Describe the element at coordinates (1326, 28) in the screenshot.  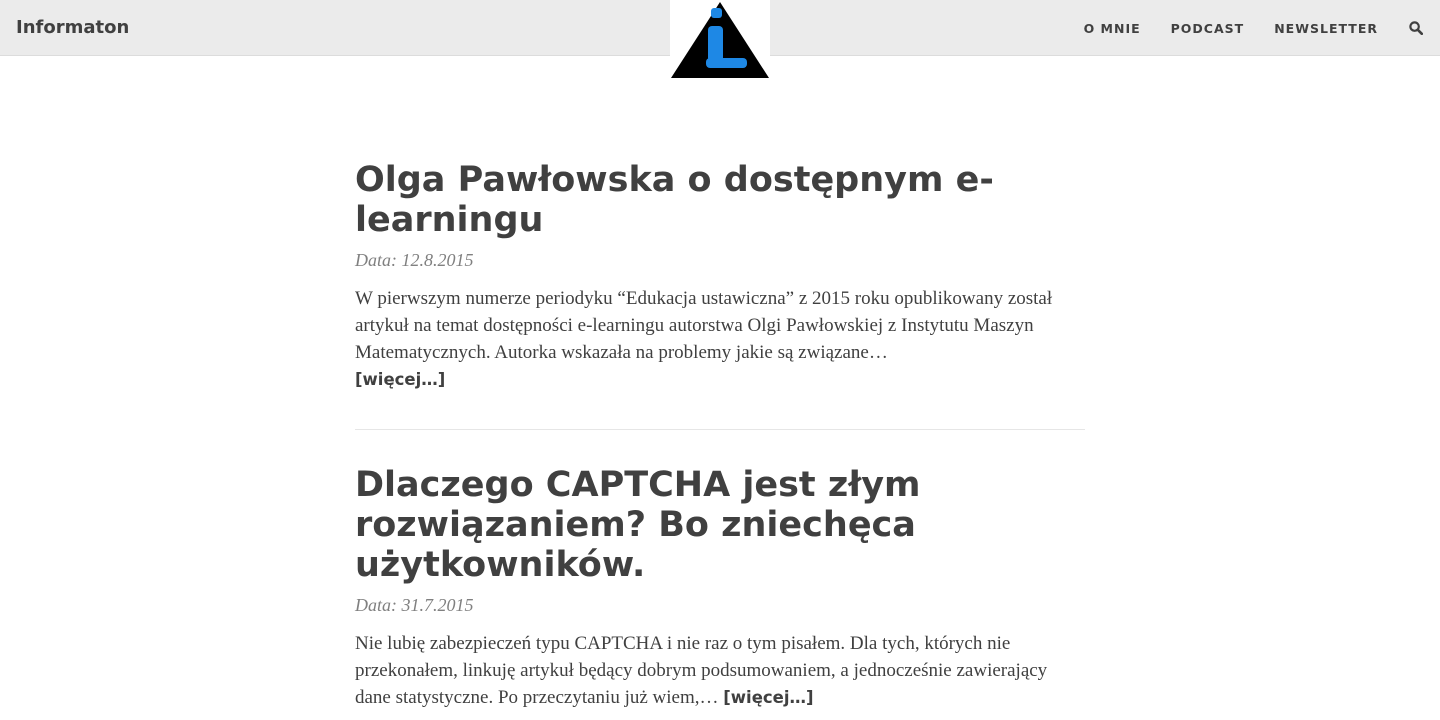
I see `nav-item-newsletter: NEWSLETTER` at that location.